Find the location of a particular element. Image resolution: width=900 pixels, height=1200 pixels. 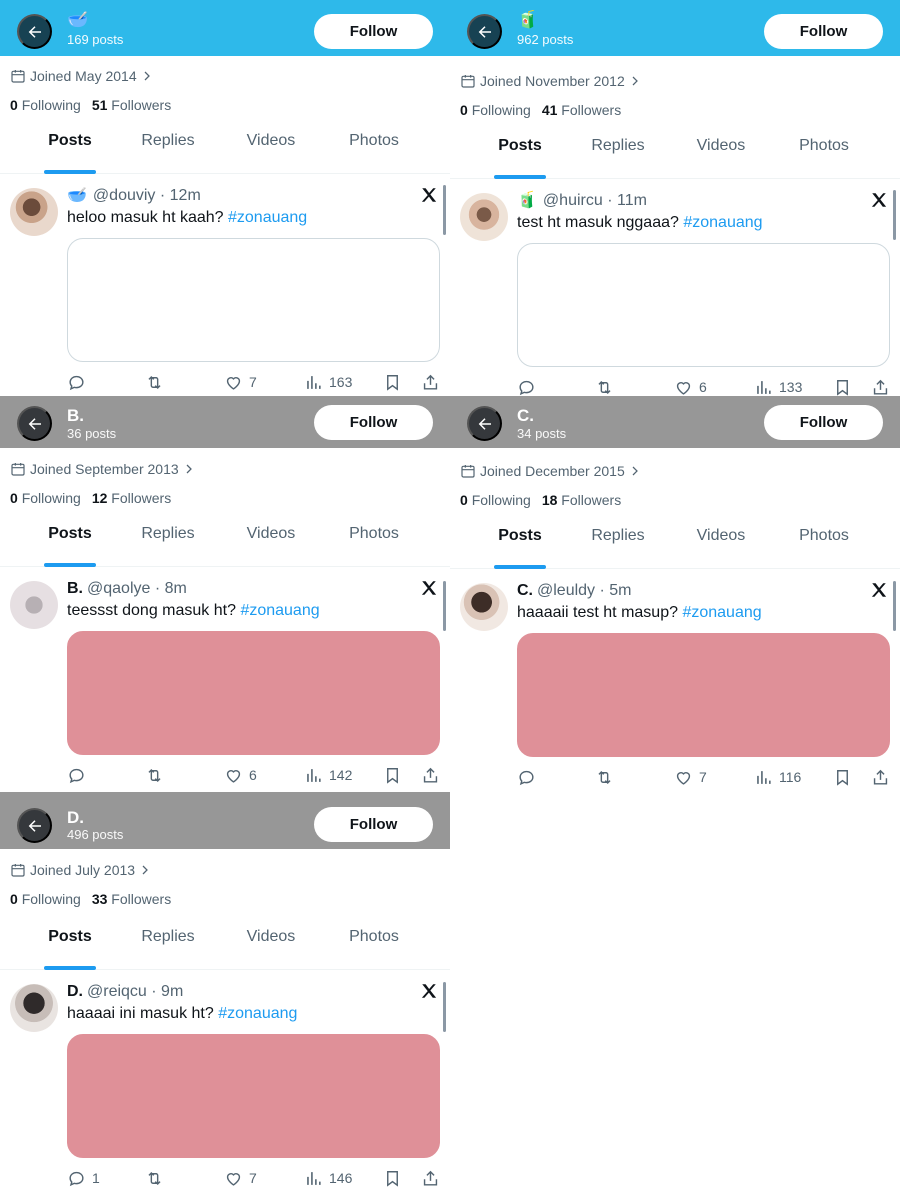

like-button: 6 is located at coordinates (264, 775).